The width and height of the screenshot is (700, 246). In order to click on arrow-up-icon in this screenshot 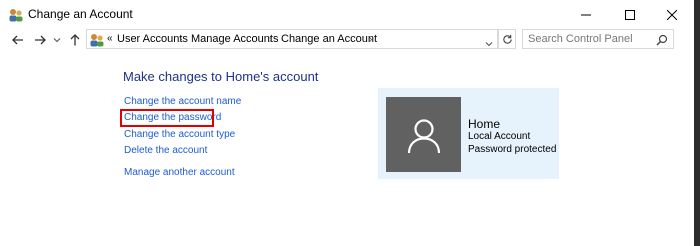, I will do `click(75, 40)`.